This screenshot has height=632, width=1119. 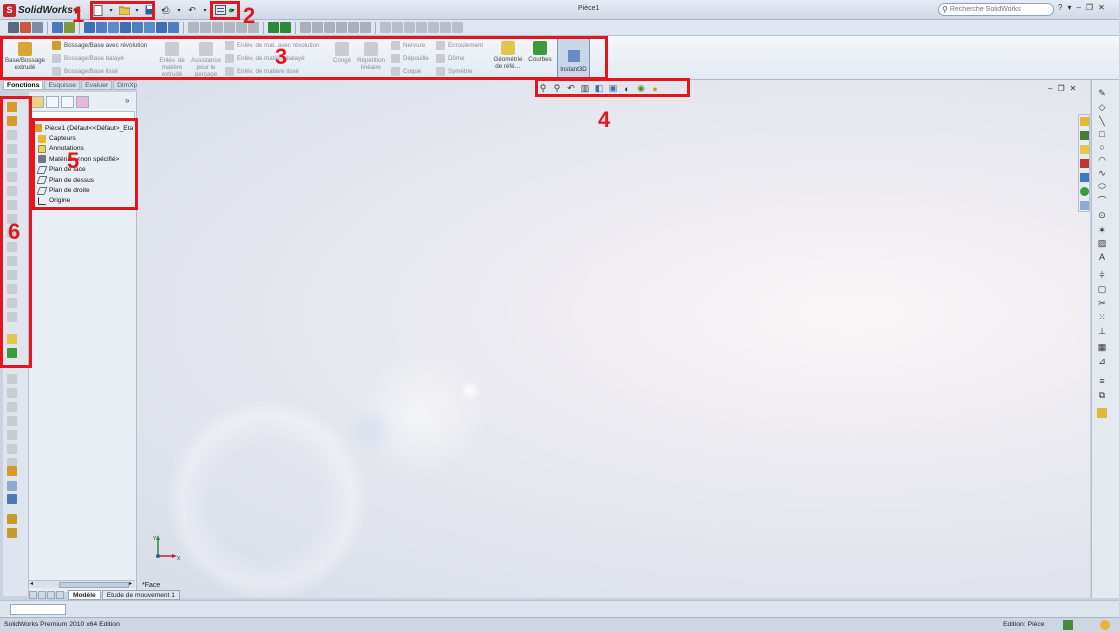 I want to click on view-right-icon, so click(x=125, y=27).